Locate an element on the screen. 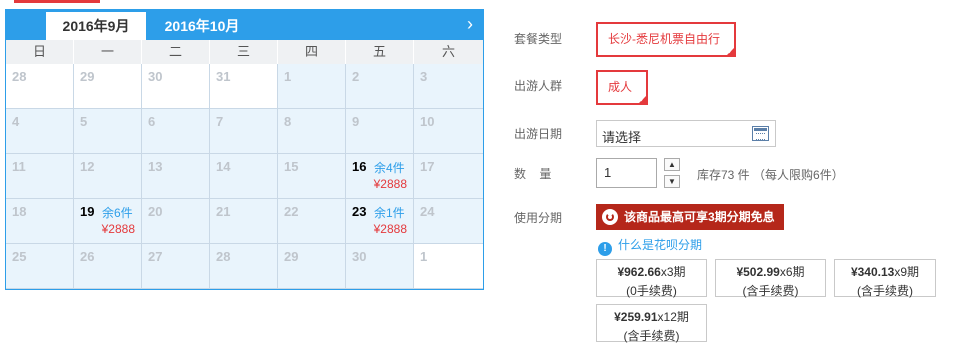 The width and height of the screenshot is (979, 361). plan-term: x6期 is located at coordinates (792, 272).